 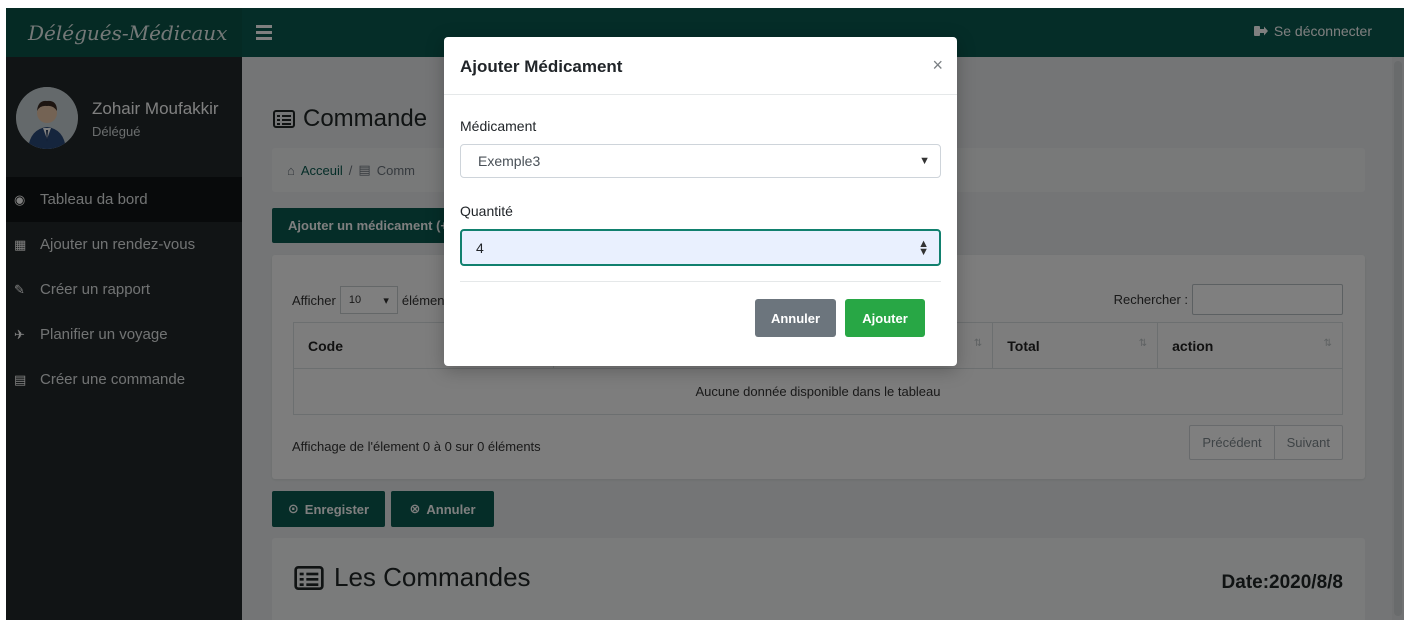 What do you see at coordinates (924, 161) in the screenshot?
I see `chevron-down-icon: ▼` at bounding box center [924, 161].